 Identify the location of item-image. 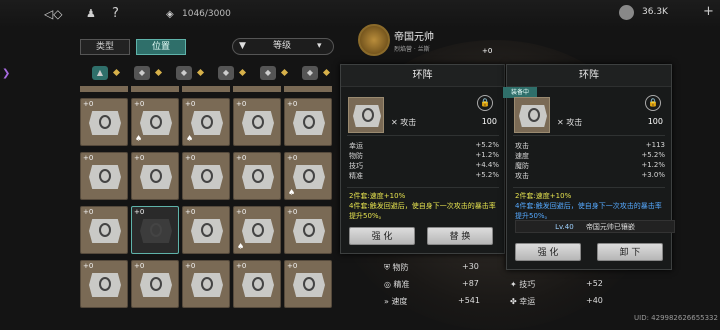
(366, 115).